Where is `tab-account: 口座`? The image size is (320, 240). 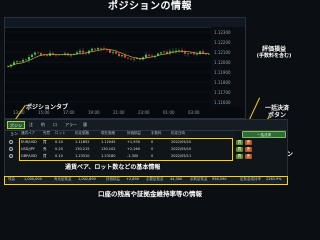 tab-account: 口座 is located at coordinates (56, 128).